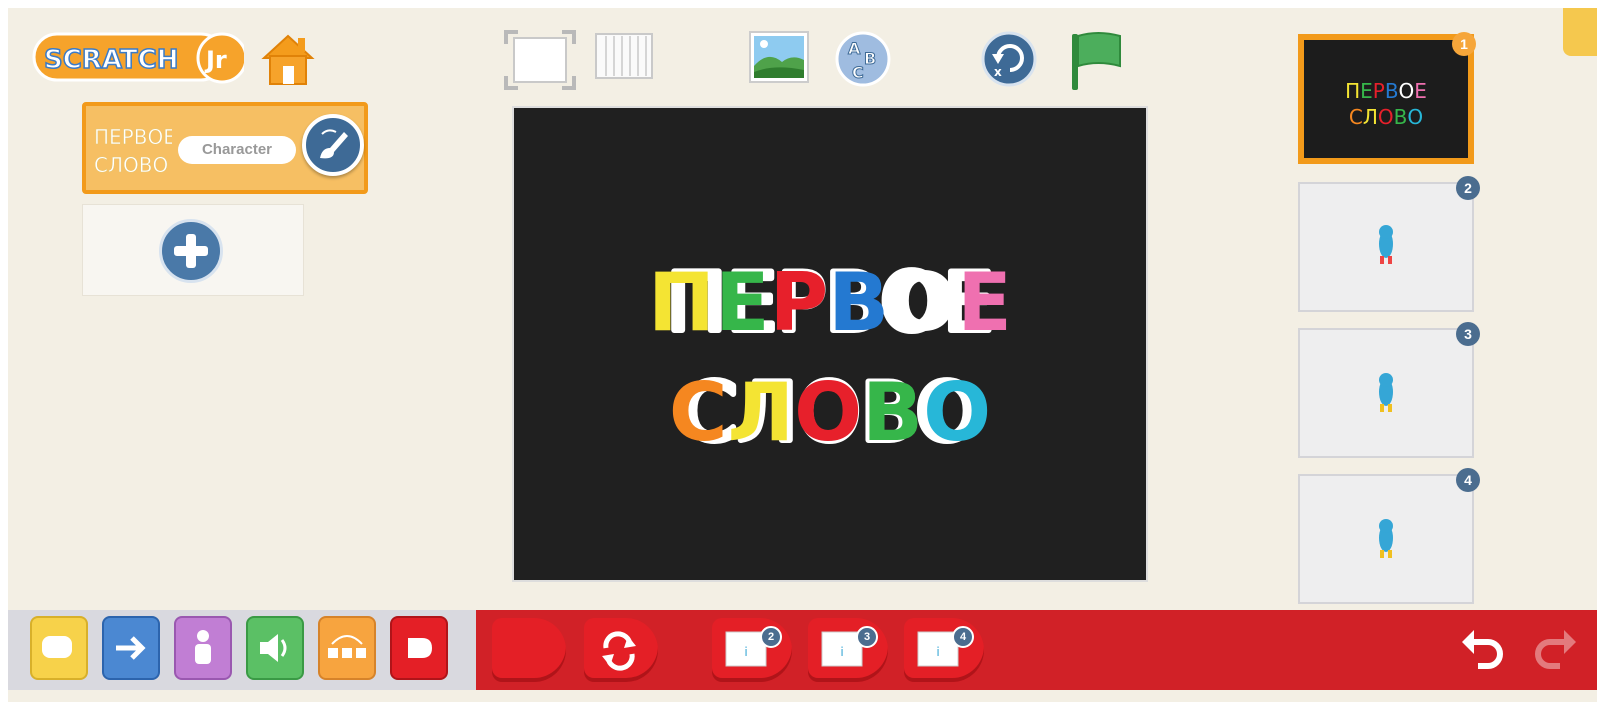  I want to click on green-flag-icon, so click(1098, 61).